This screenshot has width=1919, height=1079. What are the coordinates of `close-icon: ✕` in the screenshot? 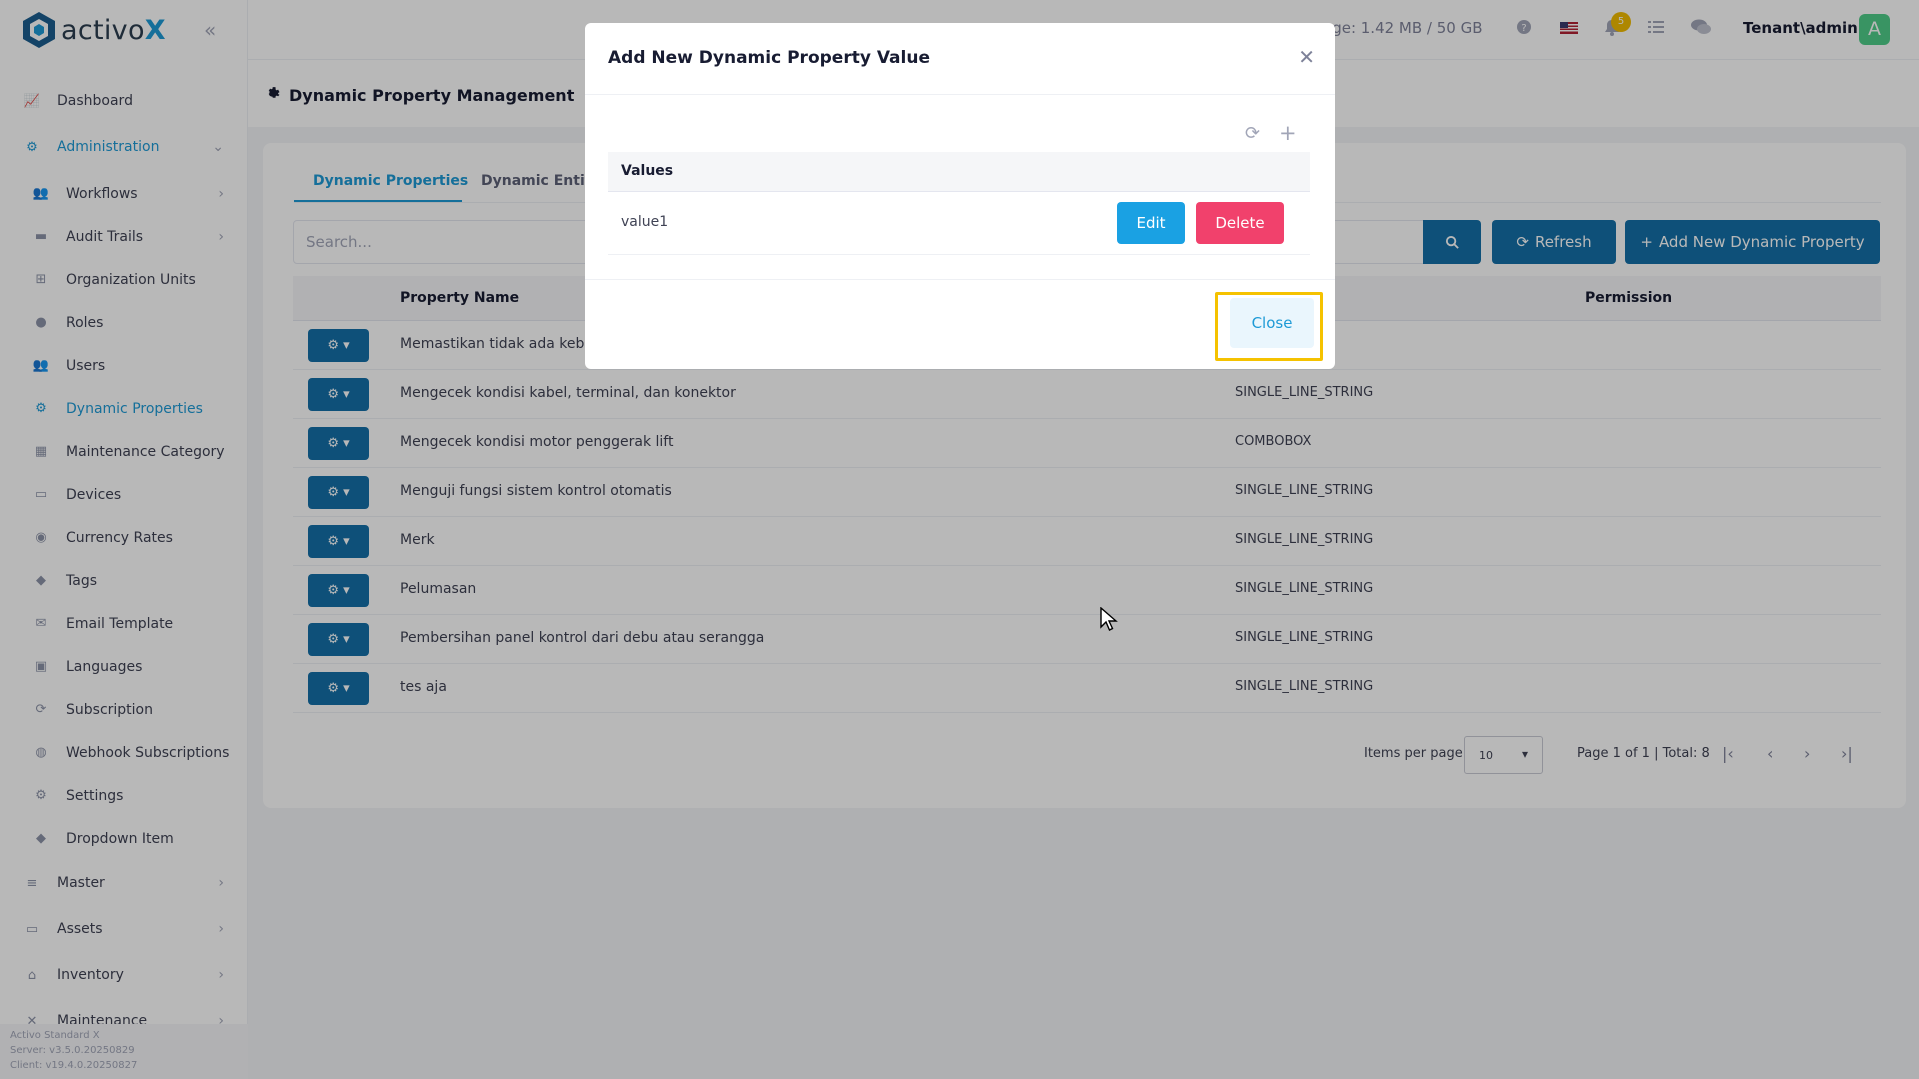 It's located at (1306, 57).